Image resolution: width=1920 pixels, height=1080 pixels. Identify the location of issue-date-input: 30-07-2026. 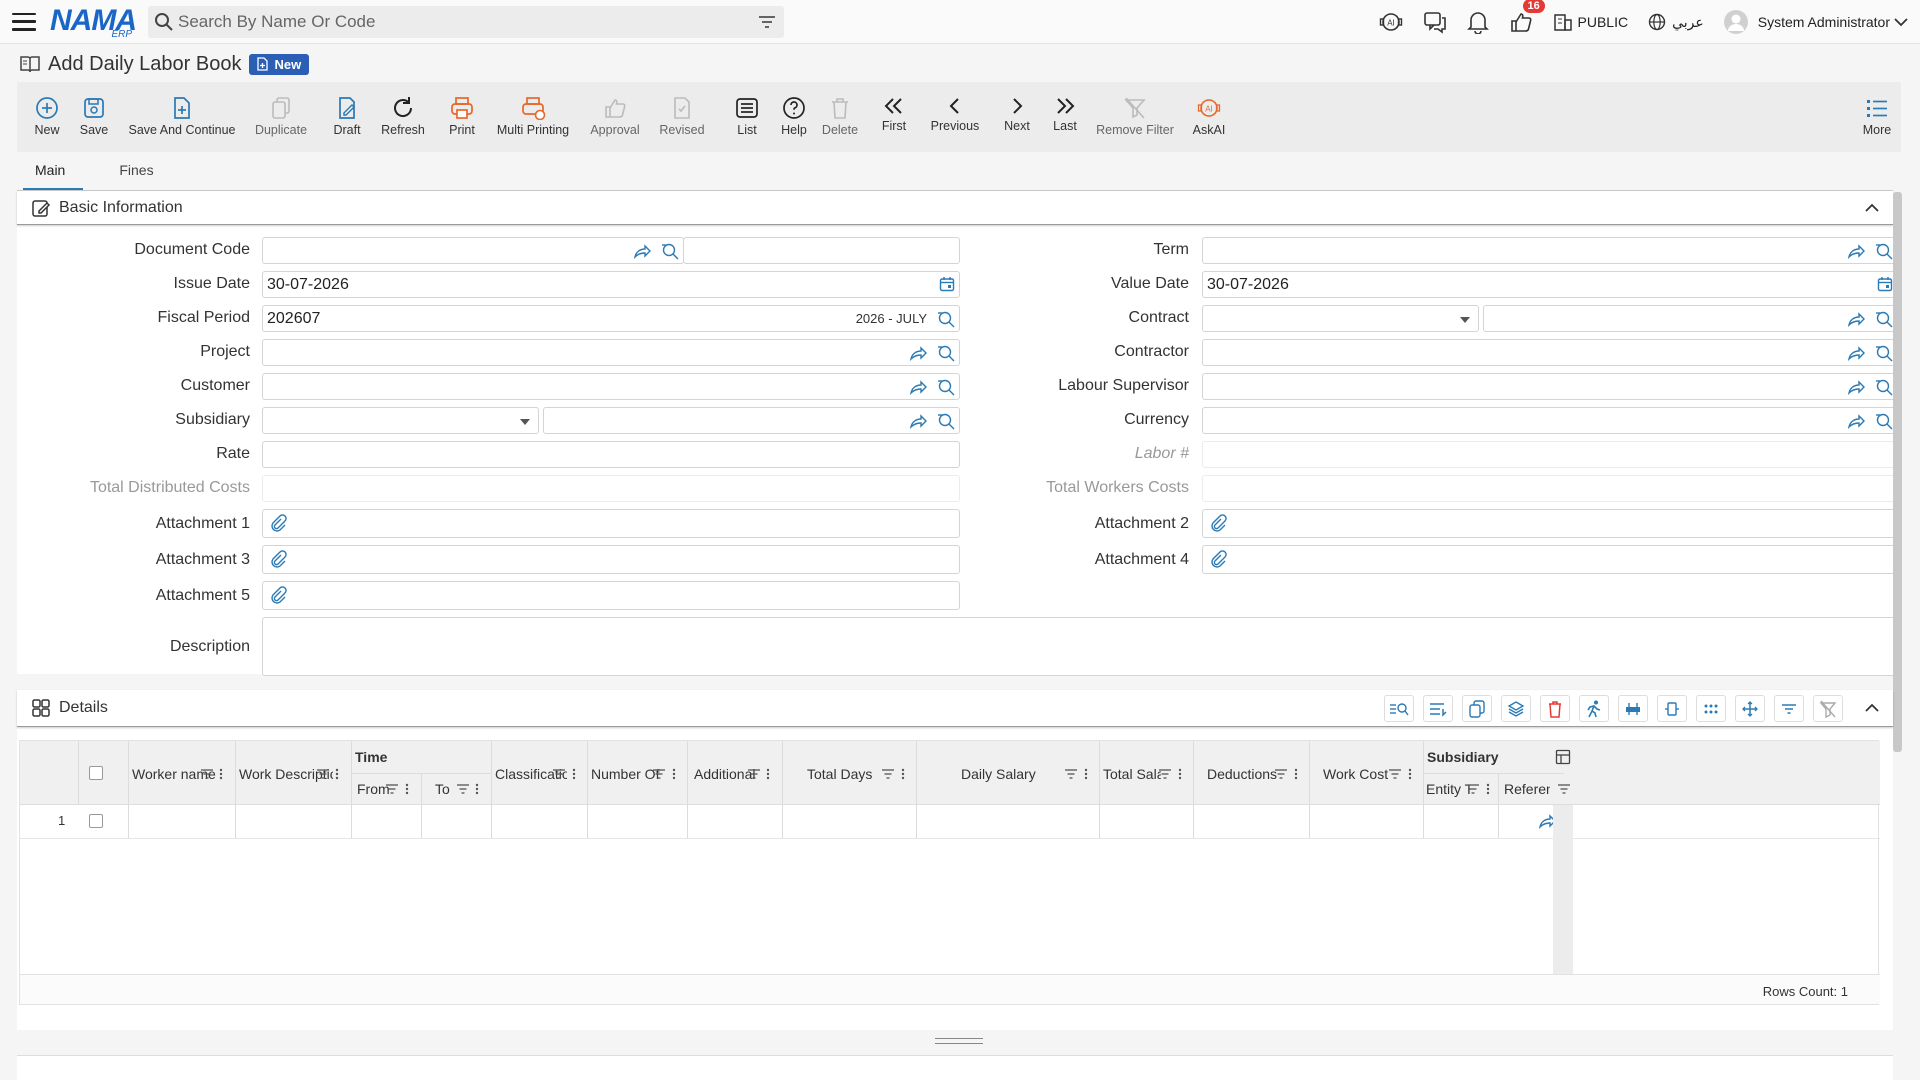
(611, 284).